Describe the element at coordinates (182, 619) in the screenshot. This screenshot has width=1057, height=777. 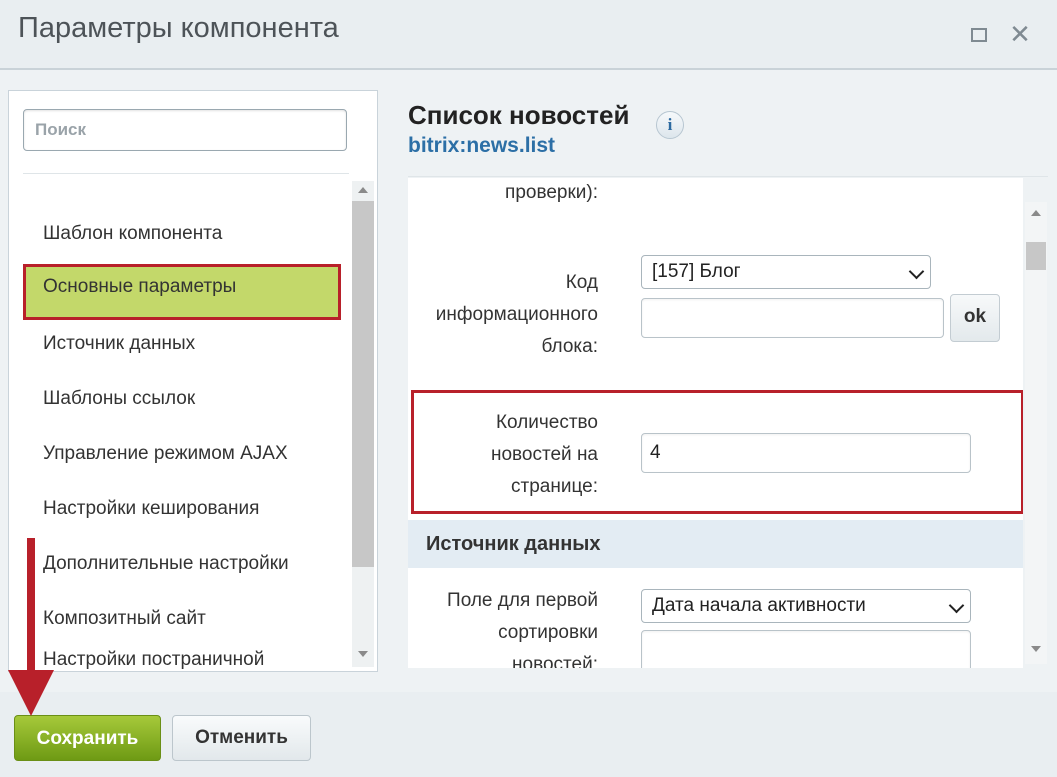
I see `sidebar-item-composite: Композитный сайт` at that location.